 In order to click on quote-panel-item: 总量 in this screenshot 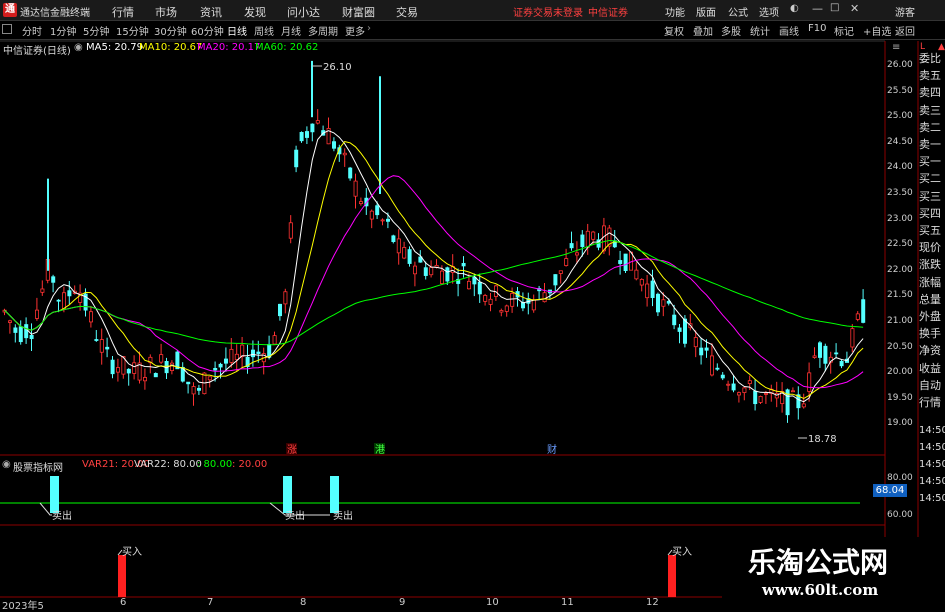, I will do `click(932, 299)`.